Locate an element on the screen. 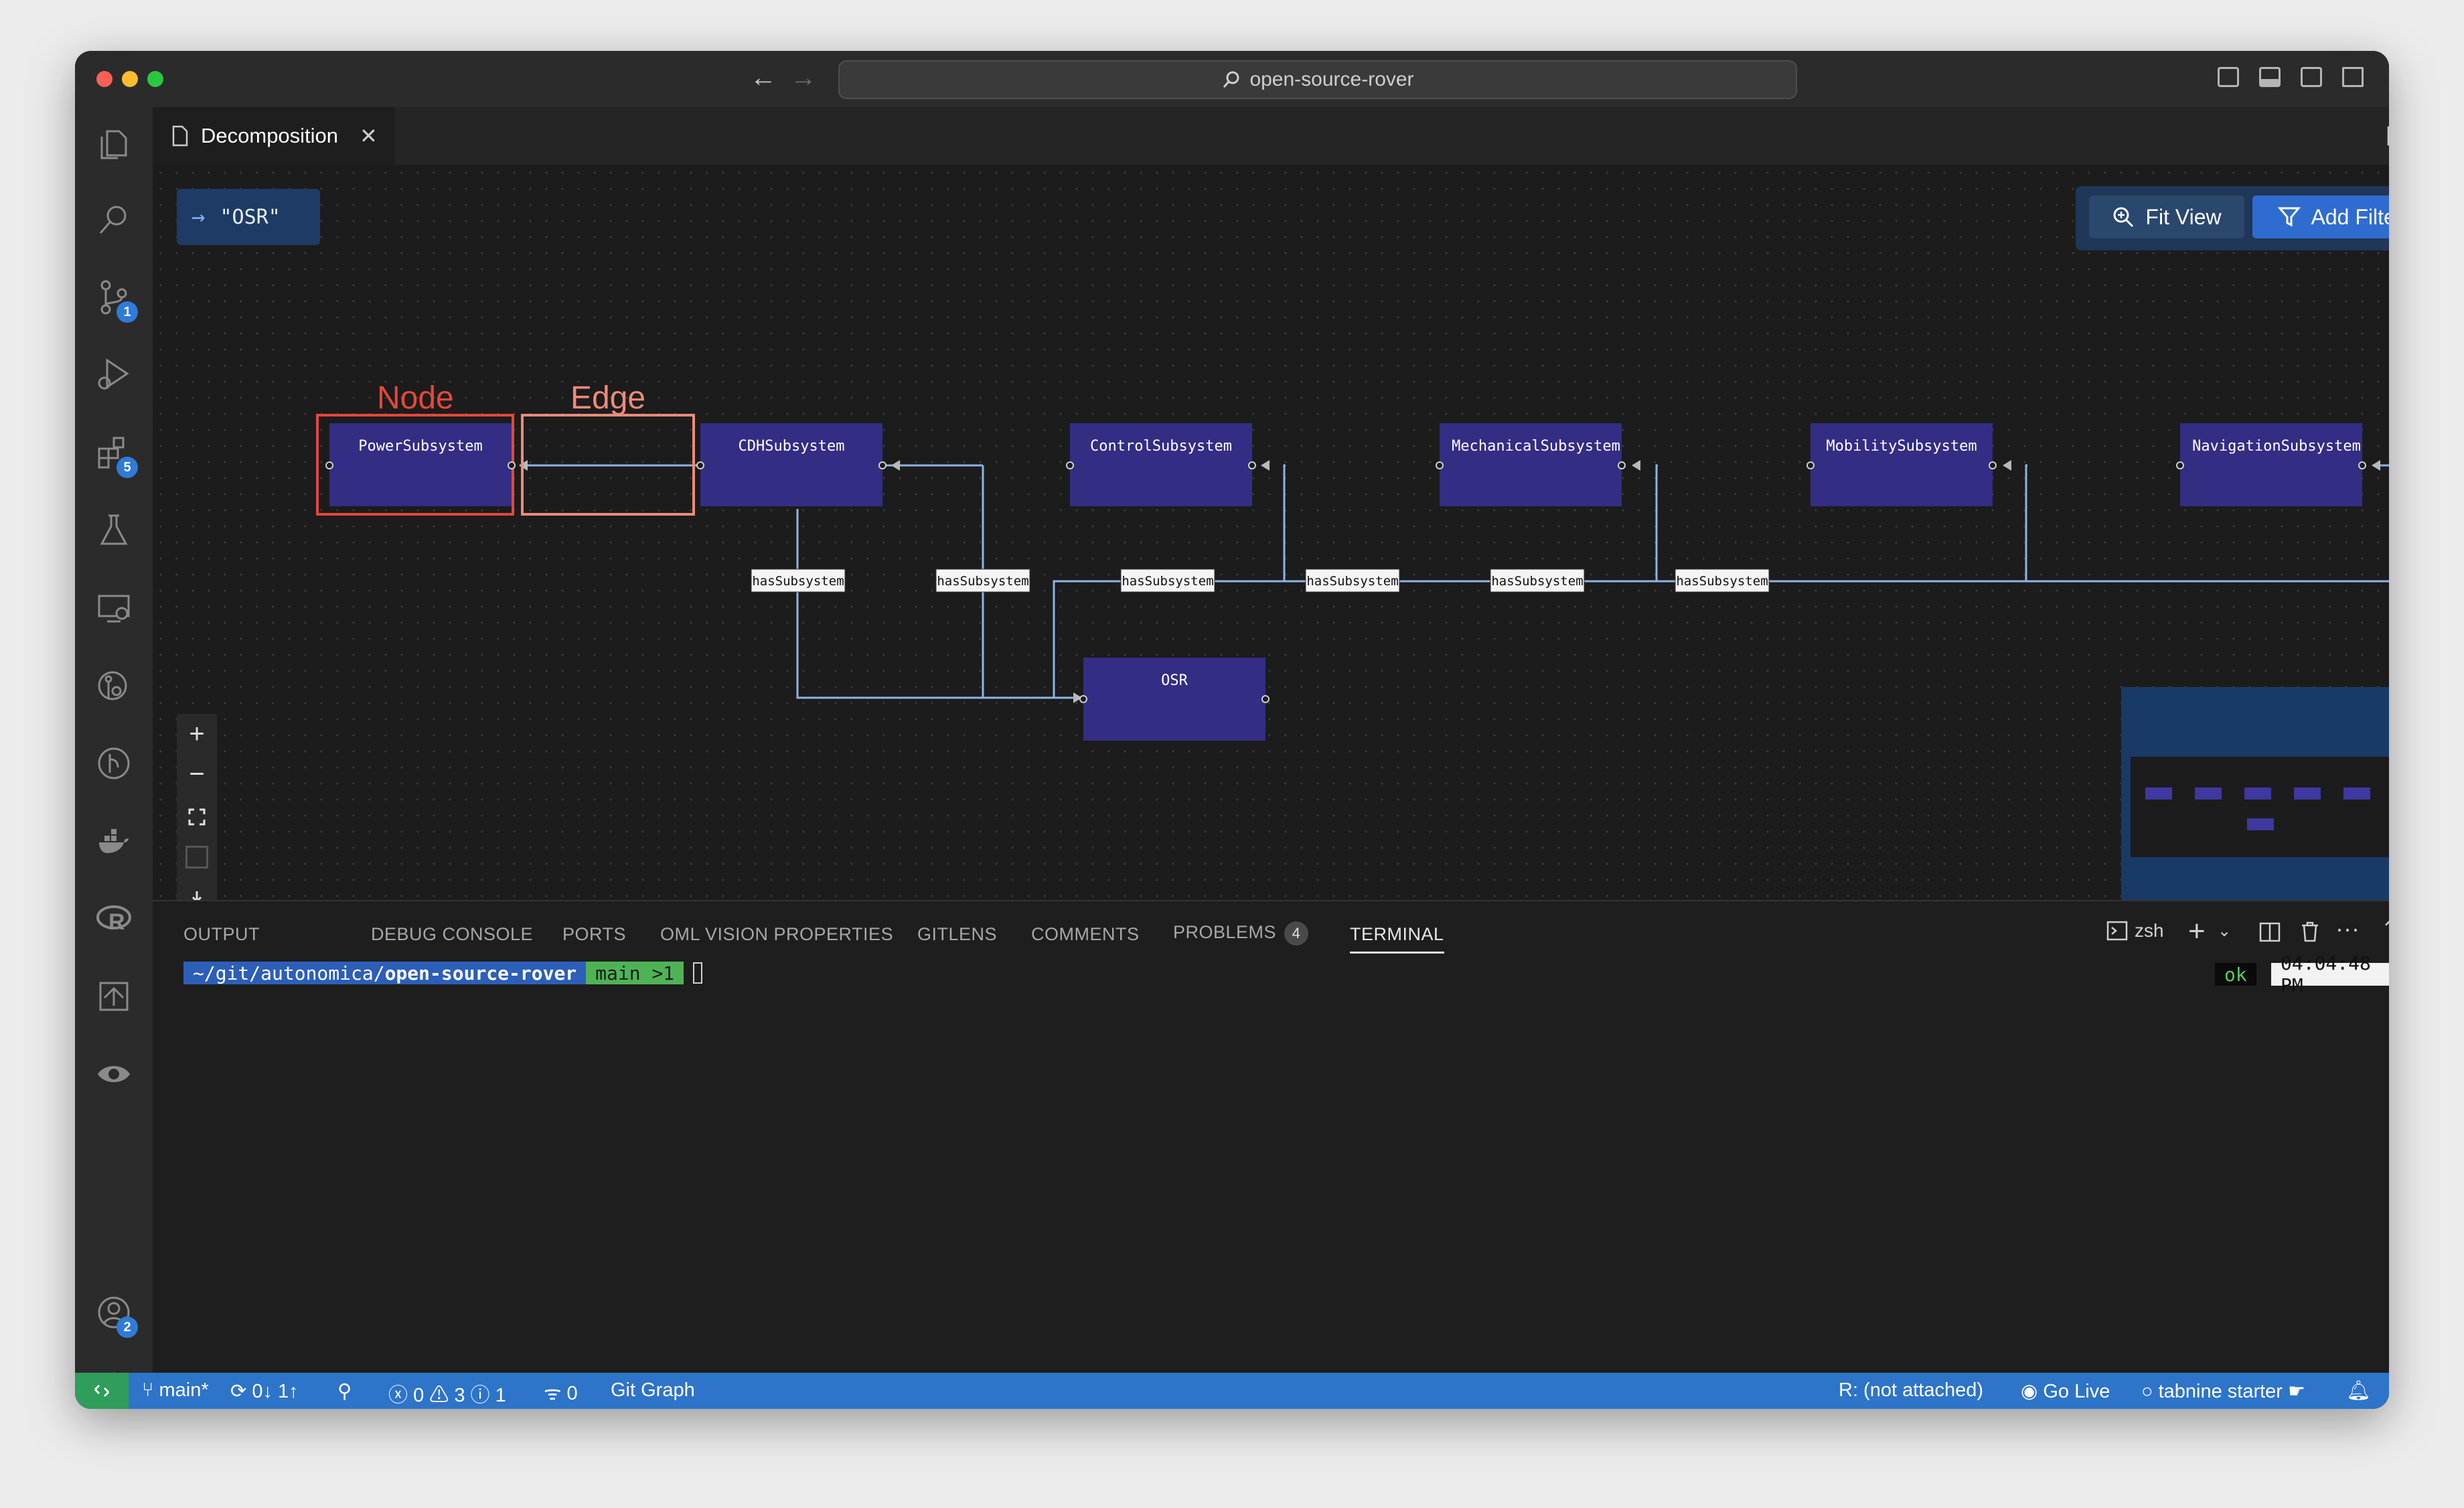 The image size is (2464, 1508). go-live-button: ◉ Go Live is located at coordinates (2065, 1391).